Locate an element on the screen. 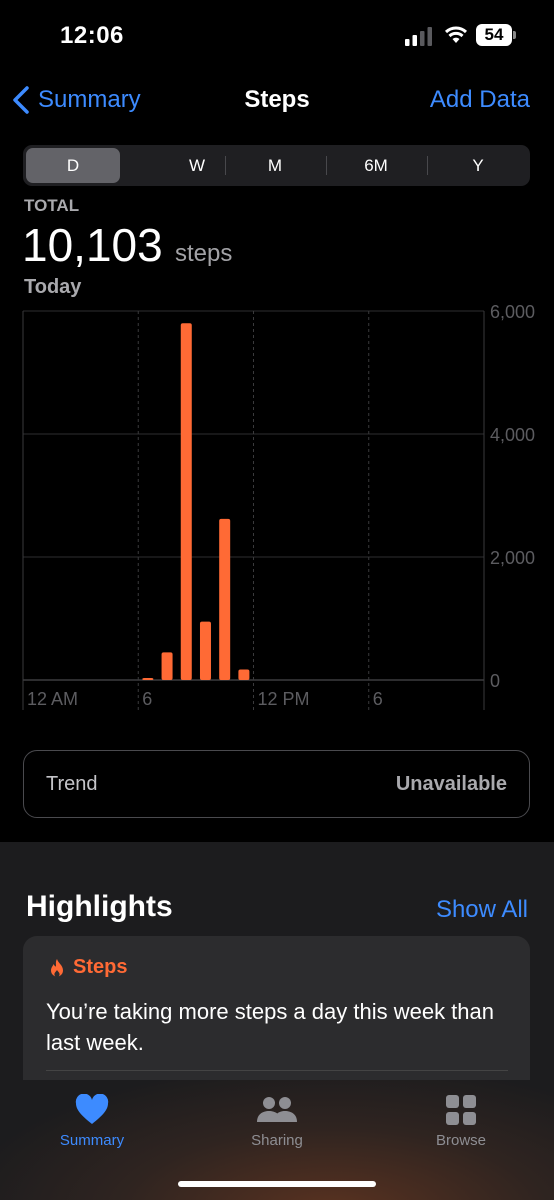 Image resolution: width=554 pixels, height=1200 pixels. highlight-category: Steps is located at coordinates (88, 967).